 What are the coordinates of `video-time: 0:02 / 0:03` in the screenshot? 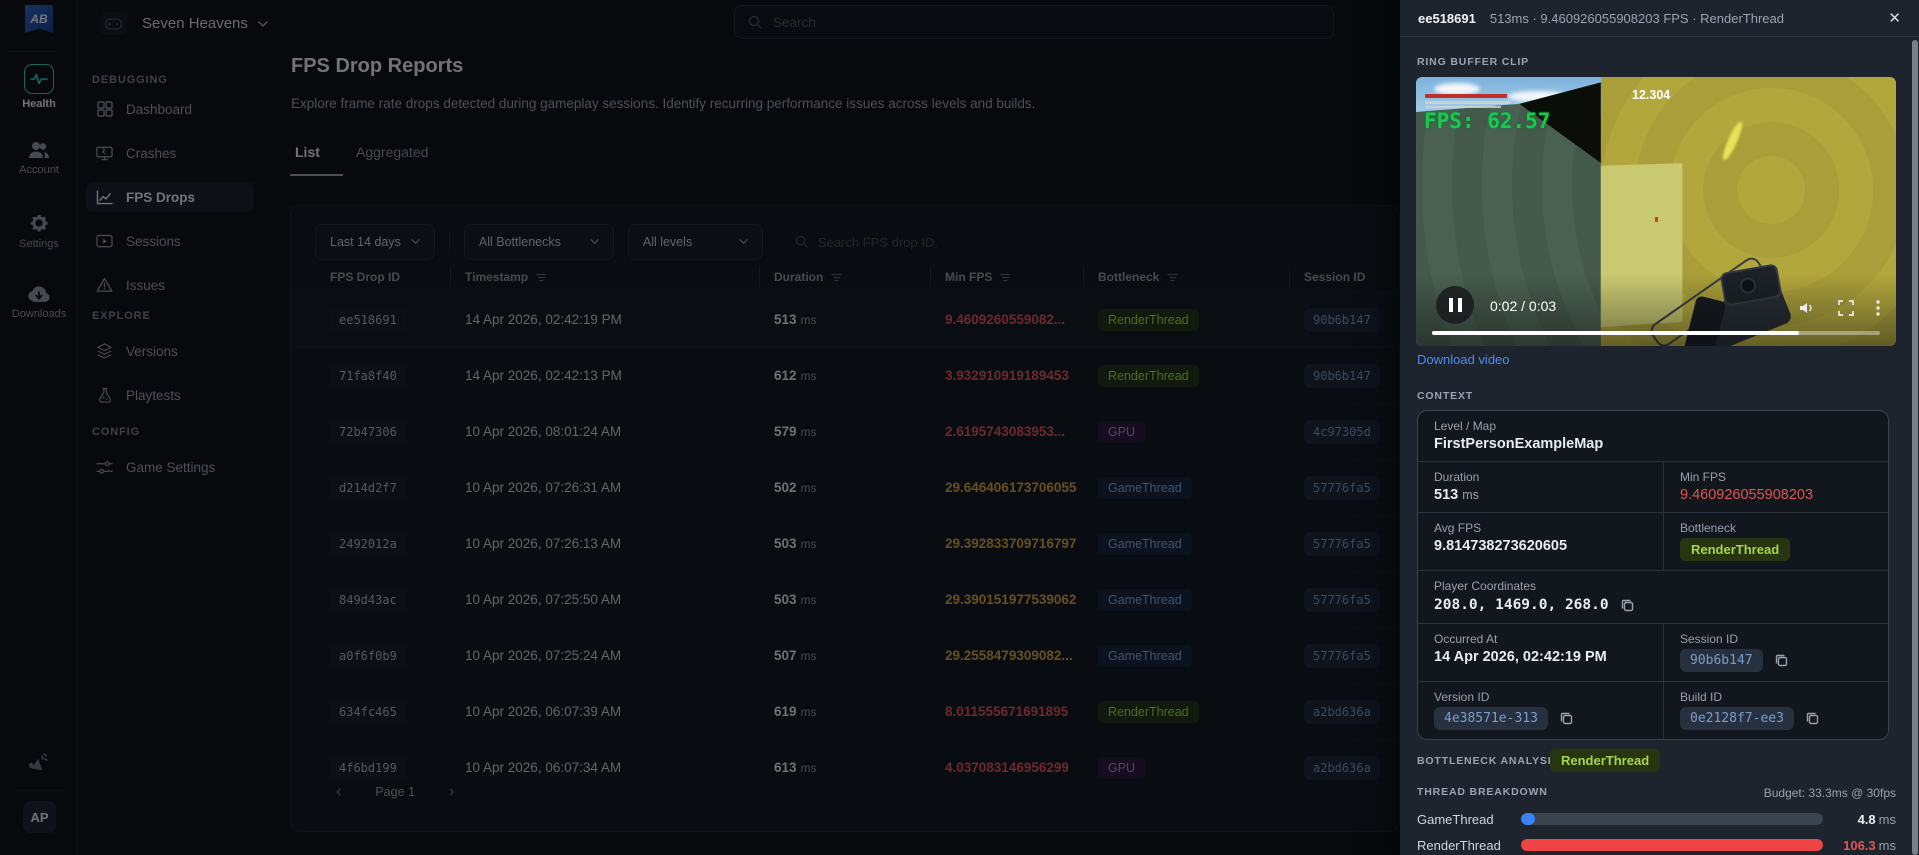 It's located at (1523, 306).